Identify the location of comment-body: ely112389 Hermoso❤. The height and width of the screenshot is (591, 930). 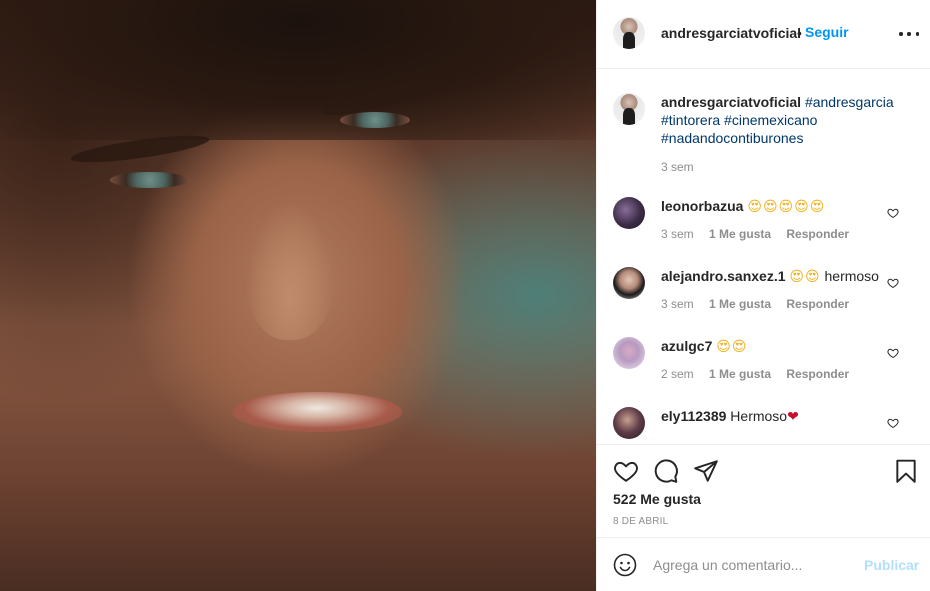
(730, 416).